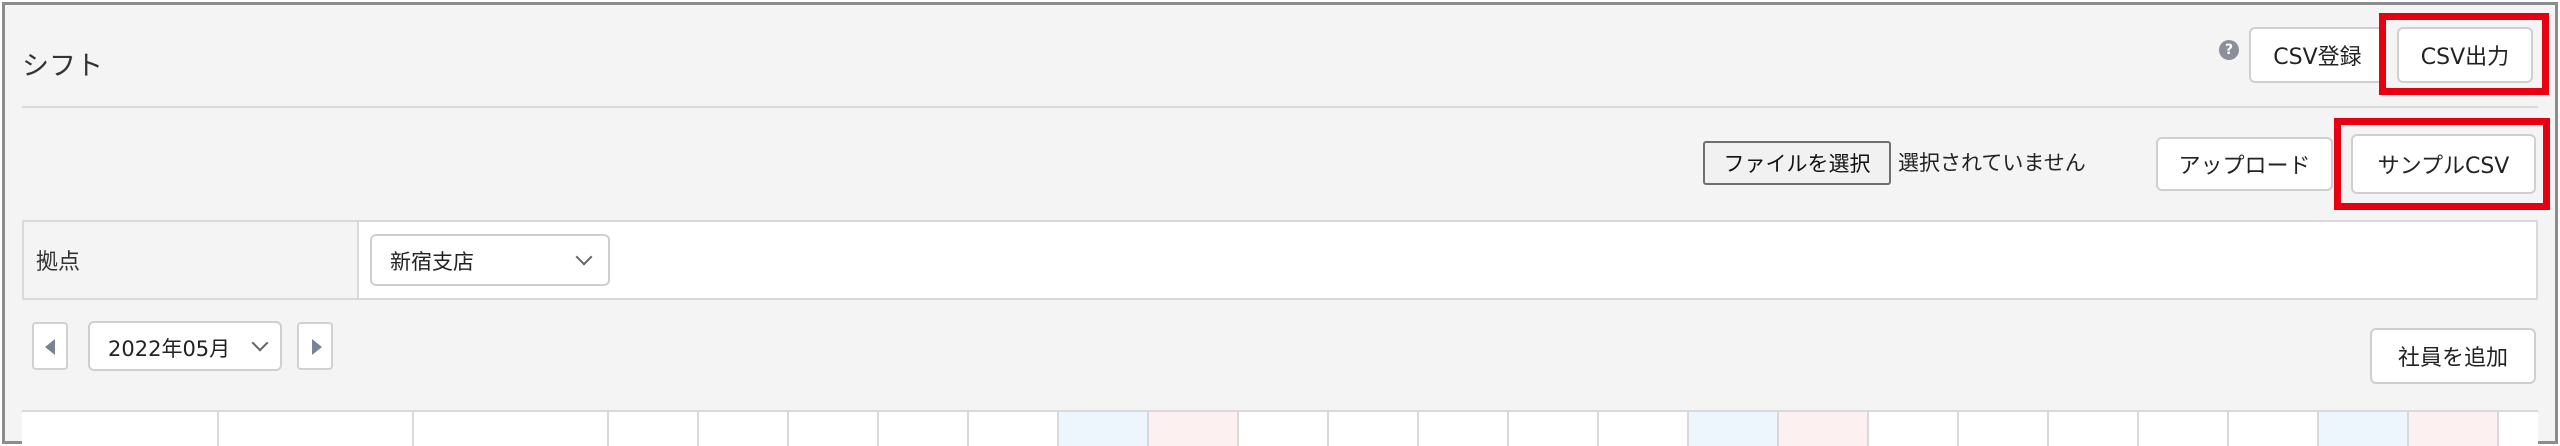 The image size is (2560, 446). I want to click on next-month-button, so click(315, 346).